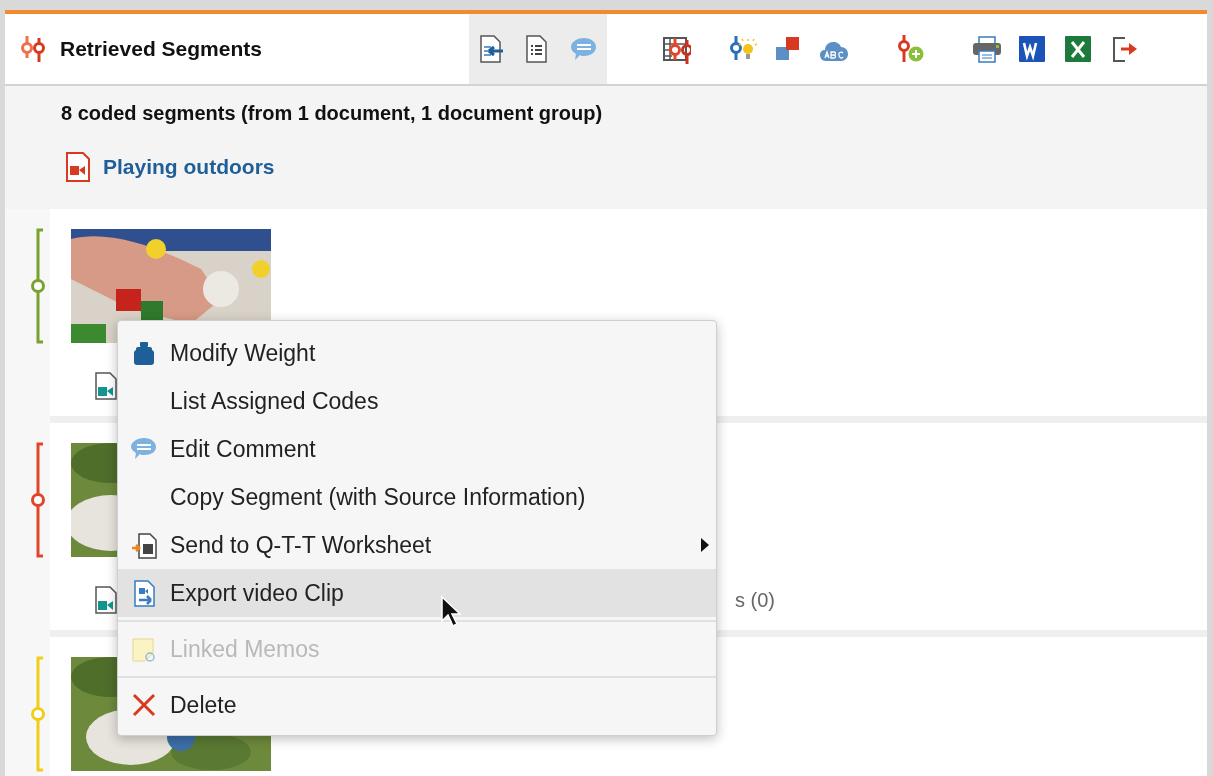  Describe the element at coordinates (417, 401) in the screenshot. I see `menu-item: List Assigned Codes` at that location.